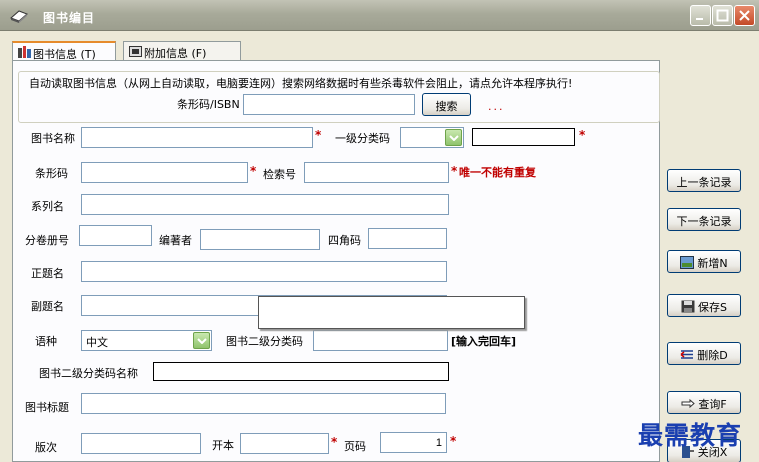 This screenshot has width=759, height=462. What do you see at coordinates (164, 172) in the screenshot?
I see `barcode-input` at bounding box center [164, 172].